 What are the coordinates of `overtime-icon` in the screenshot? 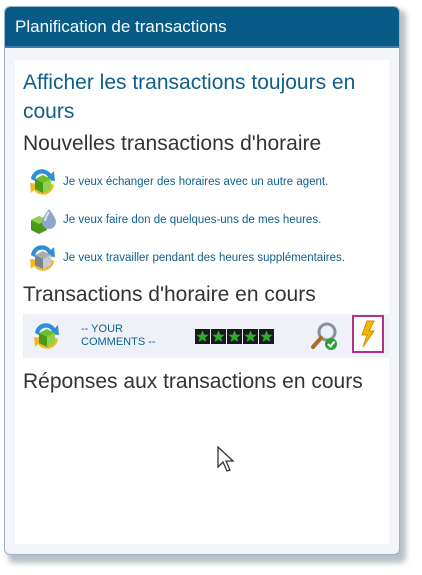 It's located at (42, 258).